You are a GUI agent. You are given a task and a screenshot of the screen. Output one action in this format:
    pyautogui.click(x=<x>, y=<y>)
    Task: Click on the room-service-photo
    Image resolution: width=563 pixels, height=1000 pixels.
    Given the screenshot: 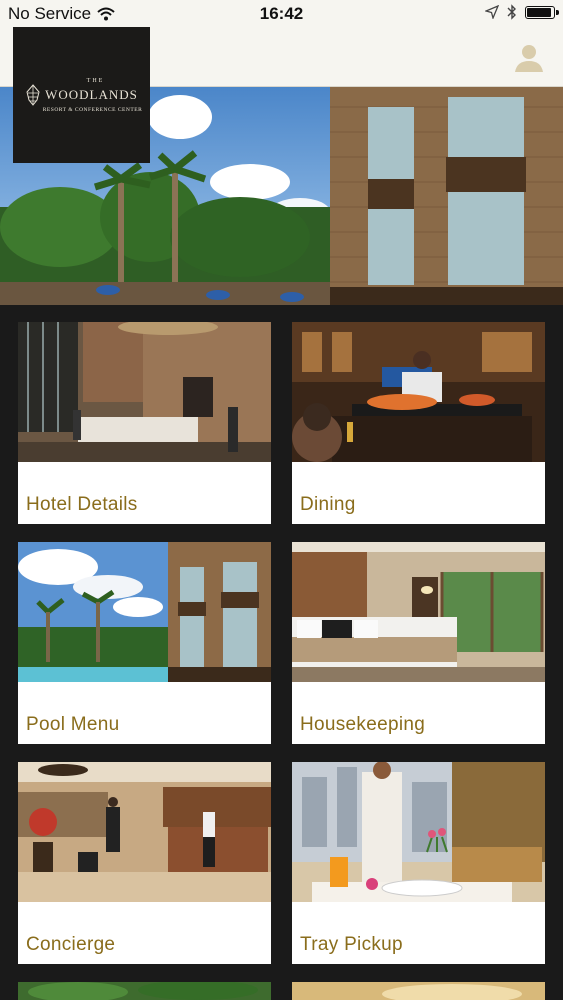 What is the action you would take?
    pyautogui.click(x=418, y=832)
    